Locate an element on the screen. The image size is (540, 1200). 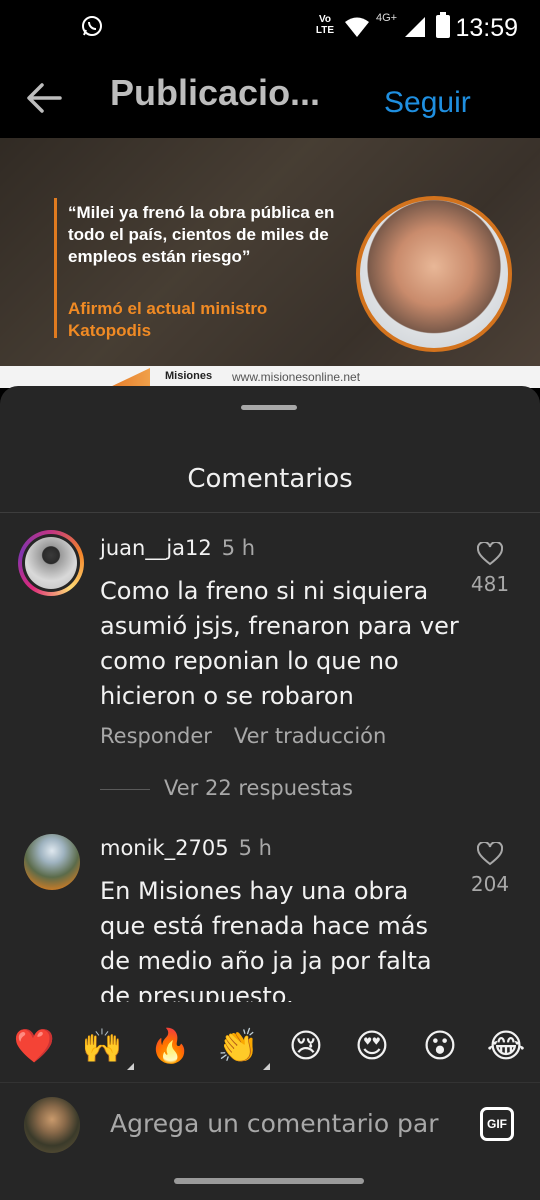
like-control: 481 is located at coordinates (490, 569).